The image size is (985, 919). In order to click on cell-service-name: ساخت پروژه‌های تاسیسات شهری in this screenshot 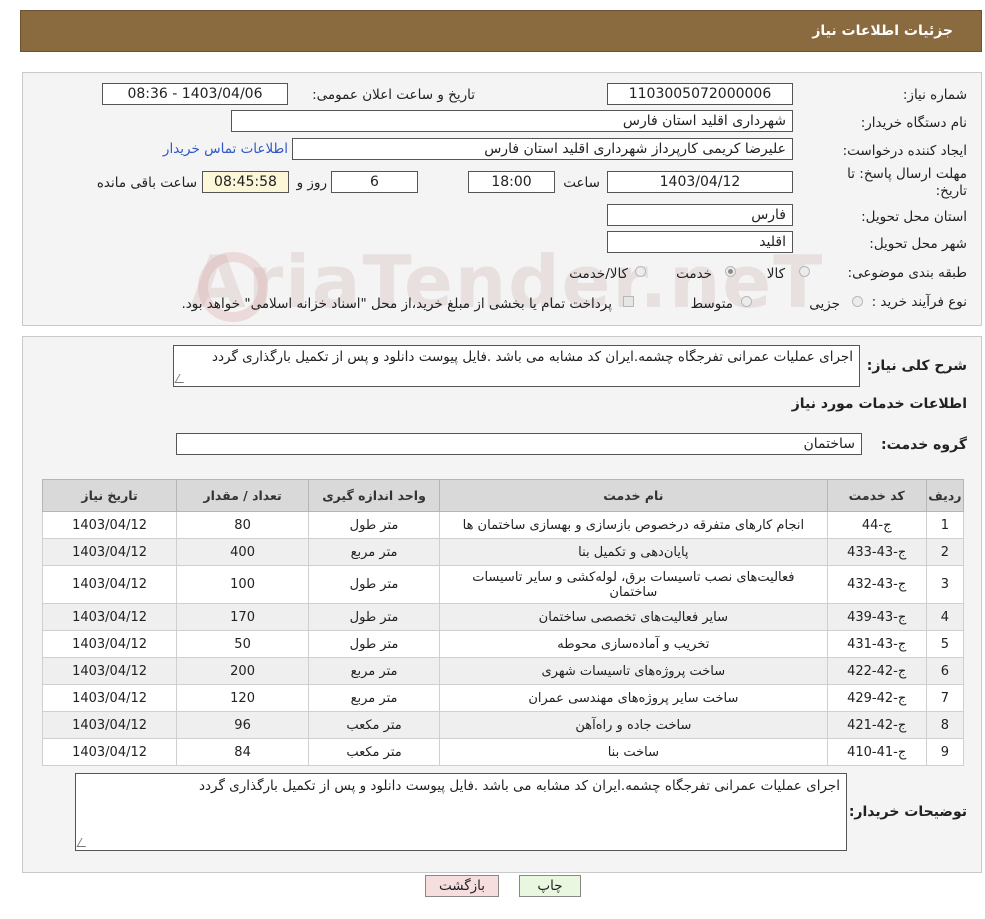, I will do `click(633, 671)`.